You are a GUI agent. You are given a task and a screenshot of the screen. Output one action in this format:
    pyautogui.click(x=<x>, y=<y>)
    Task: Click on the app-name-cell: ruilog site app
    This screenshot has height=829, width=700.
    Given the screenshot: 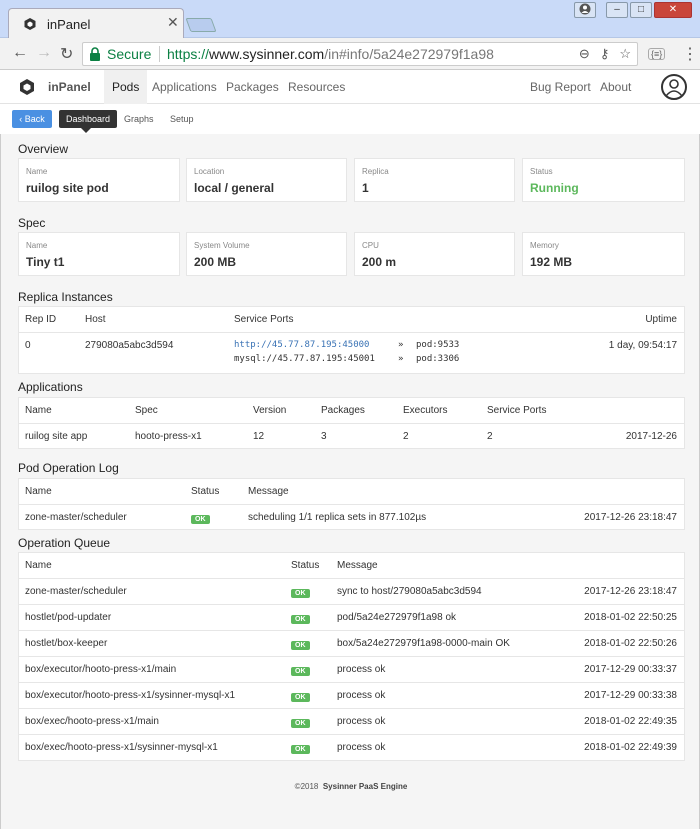 What is the action you would take?
    pyautogui.click(x=56, y=436)
    